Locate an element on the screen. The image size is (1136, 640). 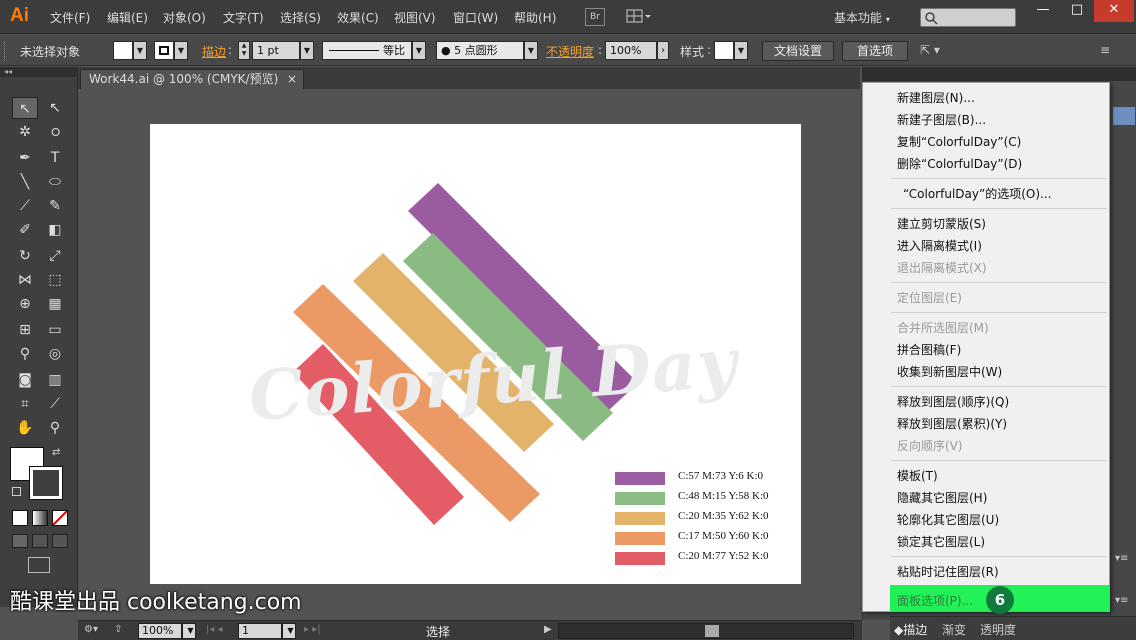
graphic-style-swatch is located at coordinates (724, 50).